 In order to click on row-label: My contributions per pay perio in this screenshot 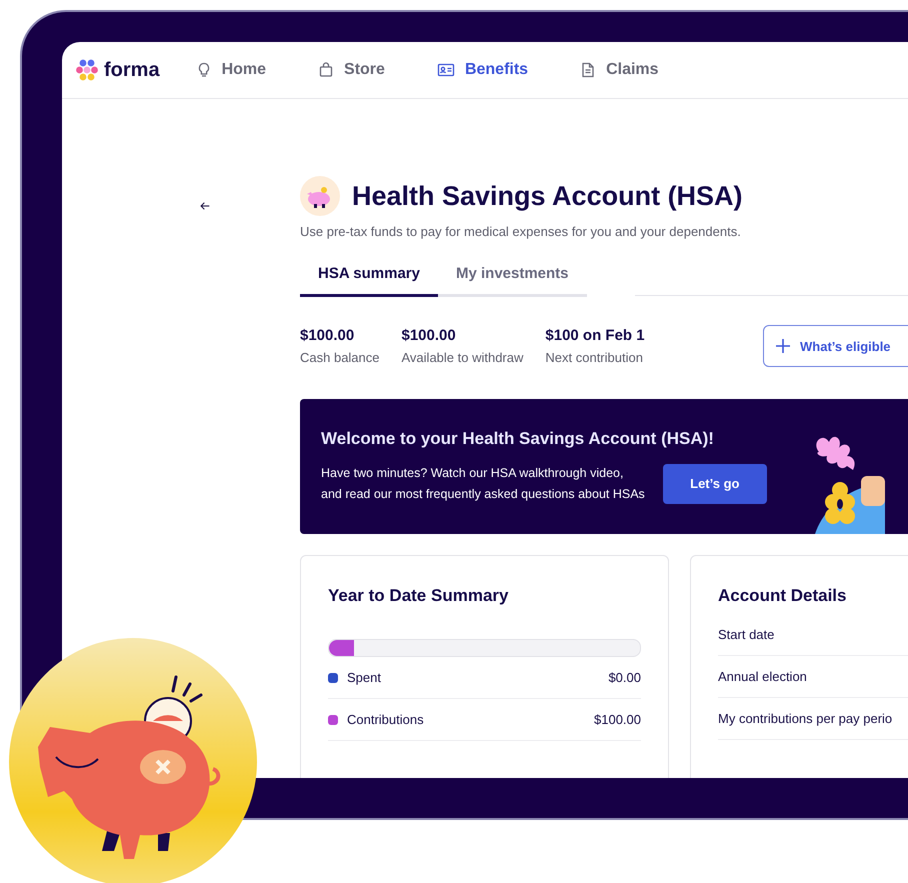, I will do `click(805, 718)`.